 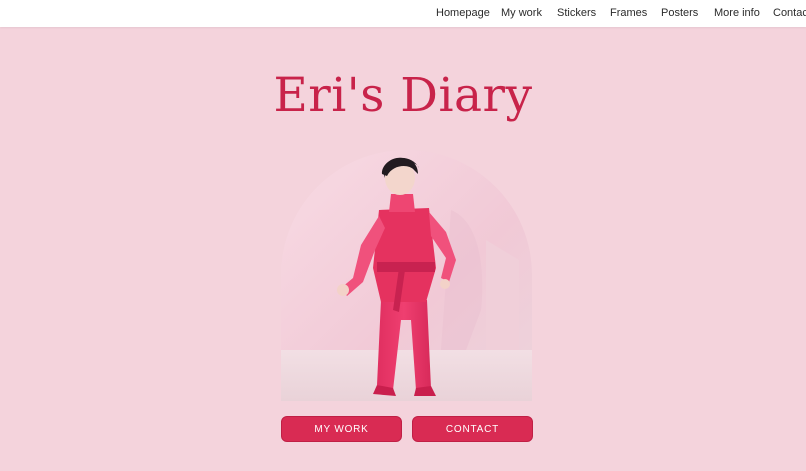 I want to click on nav-homepage: Homepage, so click(x=463, y=13).